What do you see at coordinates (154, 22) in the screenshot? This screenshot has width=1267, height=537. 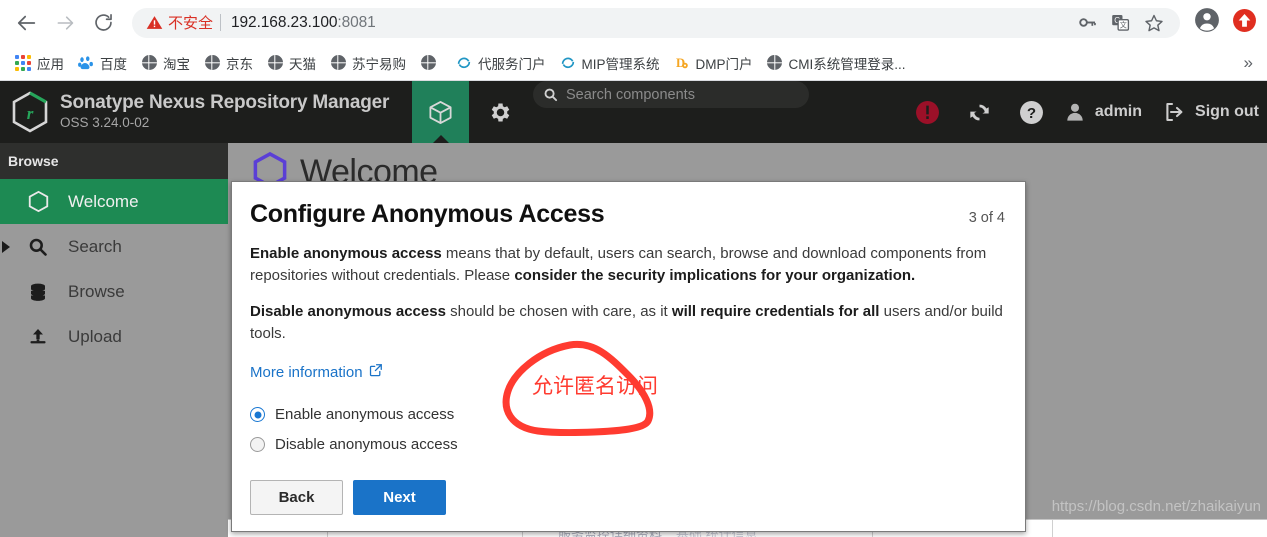 I see `not-secure-warning-icon` at bounding box center [154, 22].